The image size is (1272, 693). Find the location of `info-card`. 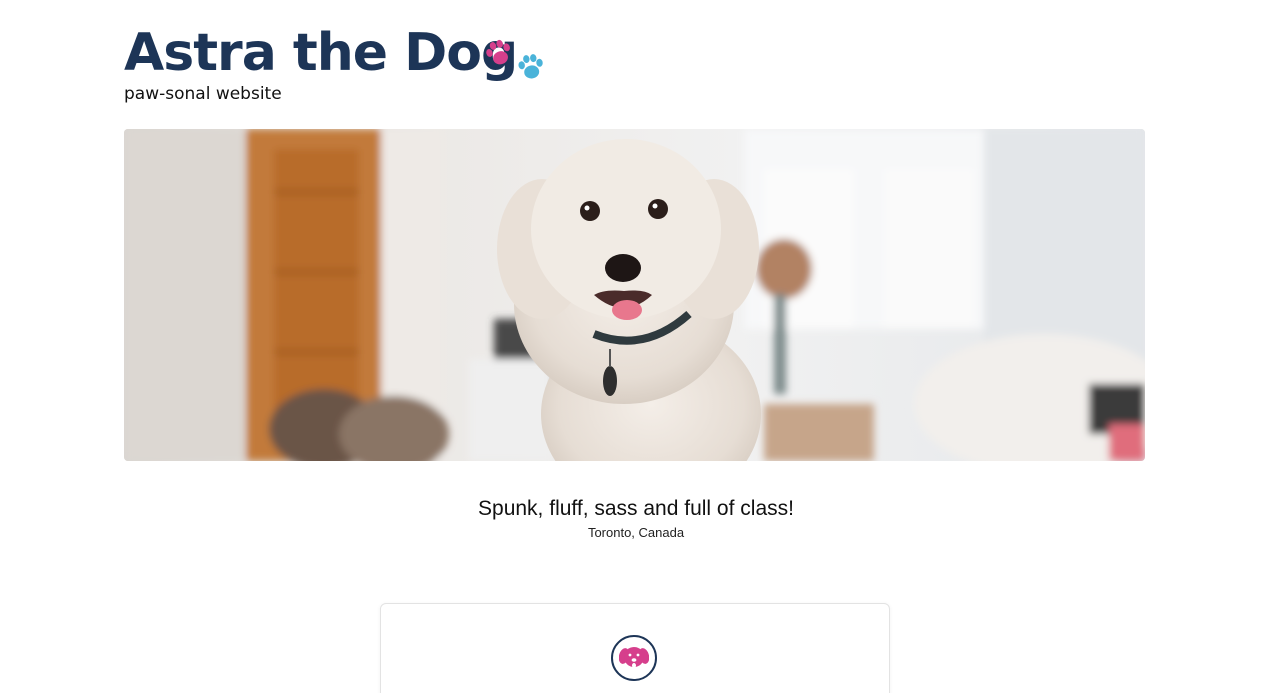

info-card is located at coordinates (635, 648).